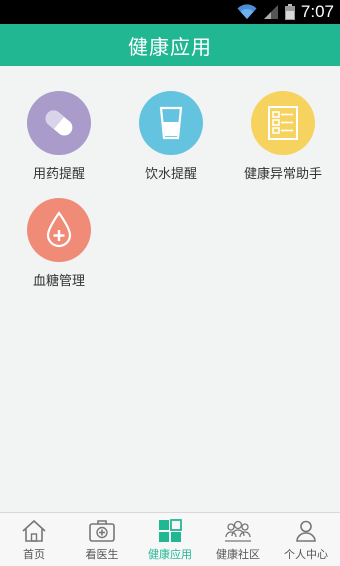 The height and width of the screenshot is (566, 340). I want to click on signal-icon, so click(270, 12).